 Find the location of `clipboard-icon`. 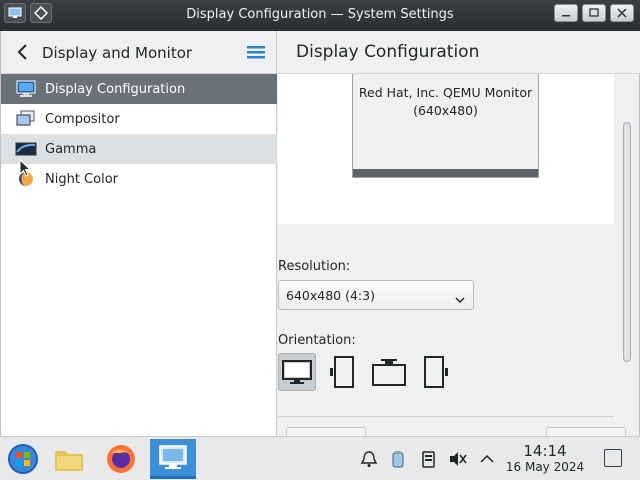

clipboard-icon is located at coordinates (398, 459).